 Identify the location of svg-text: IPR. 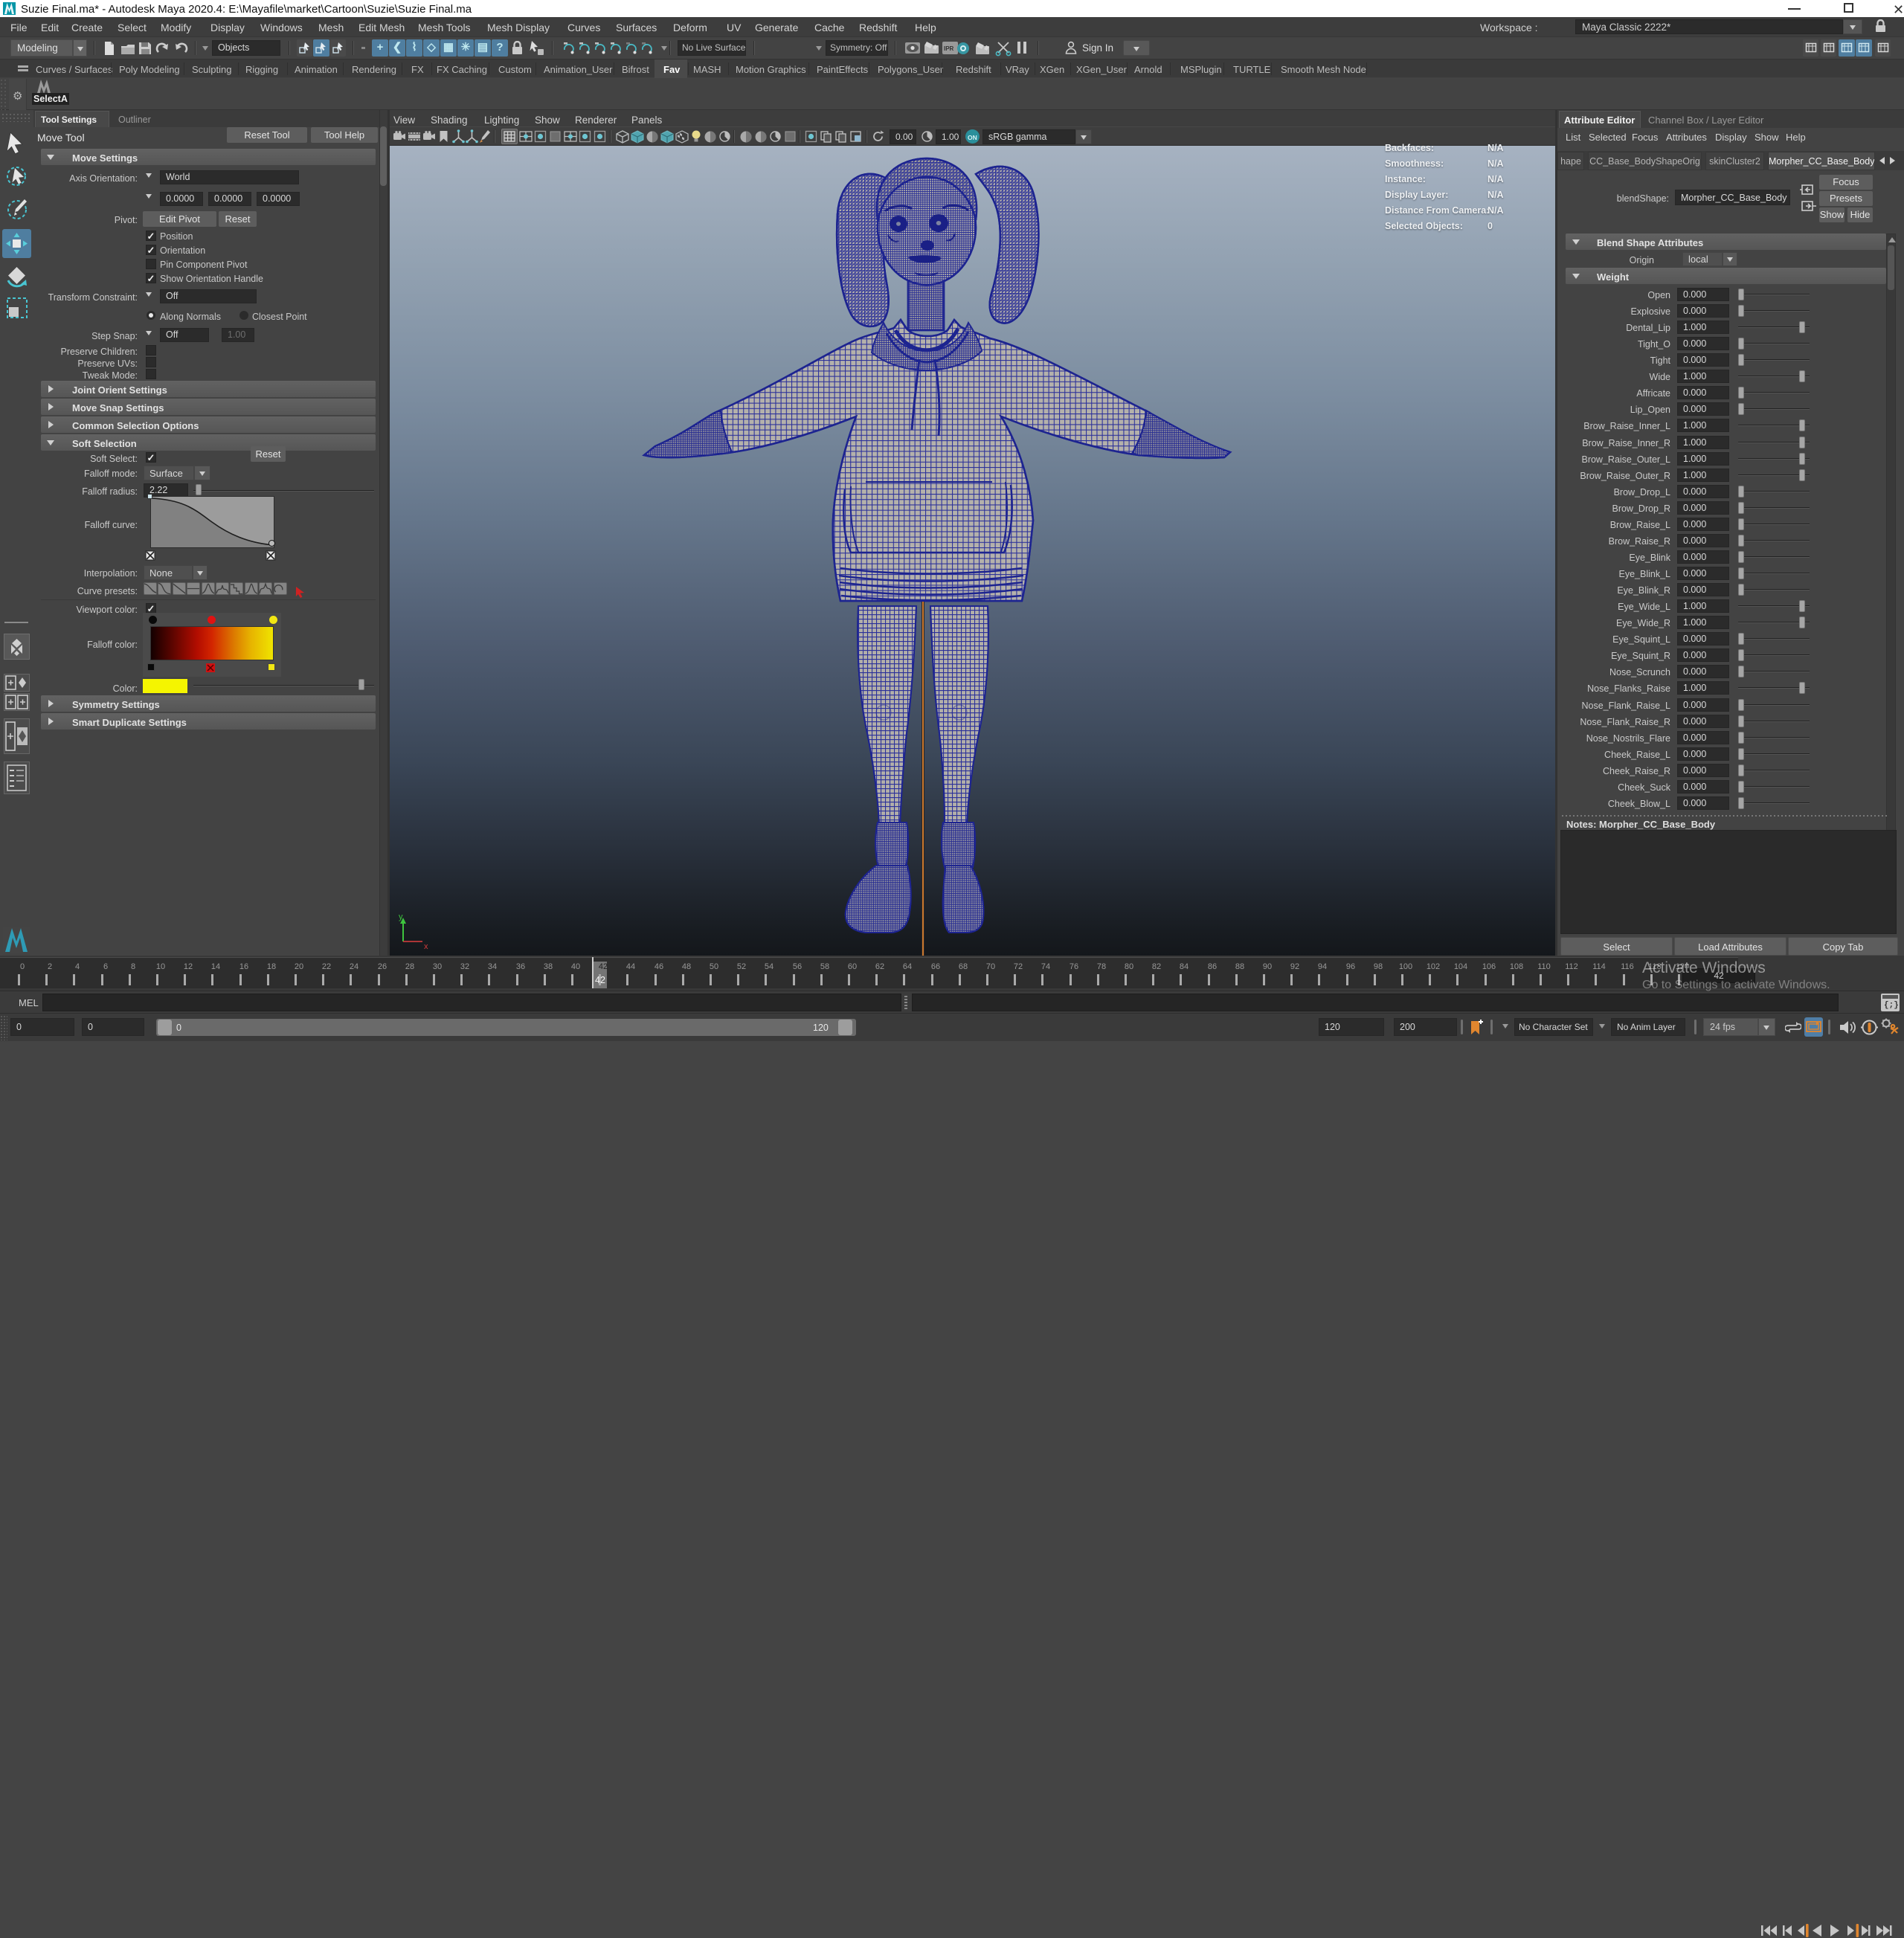
(949, 48).